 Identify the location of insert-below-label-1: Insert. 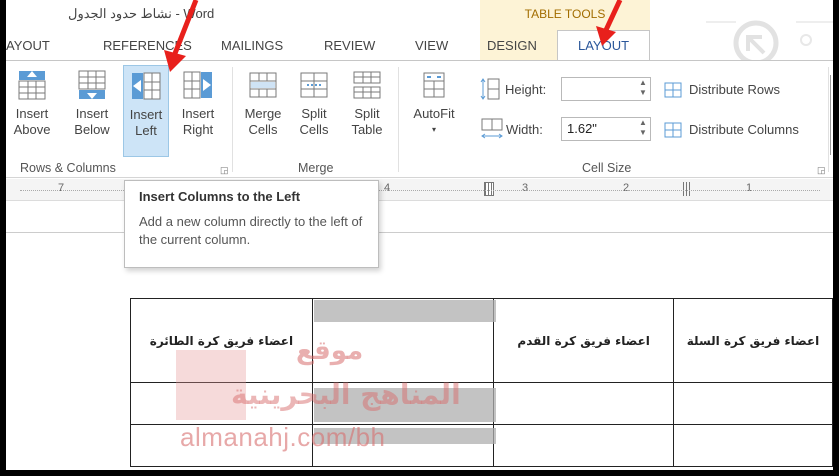
(92, 113).